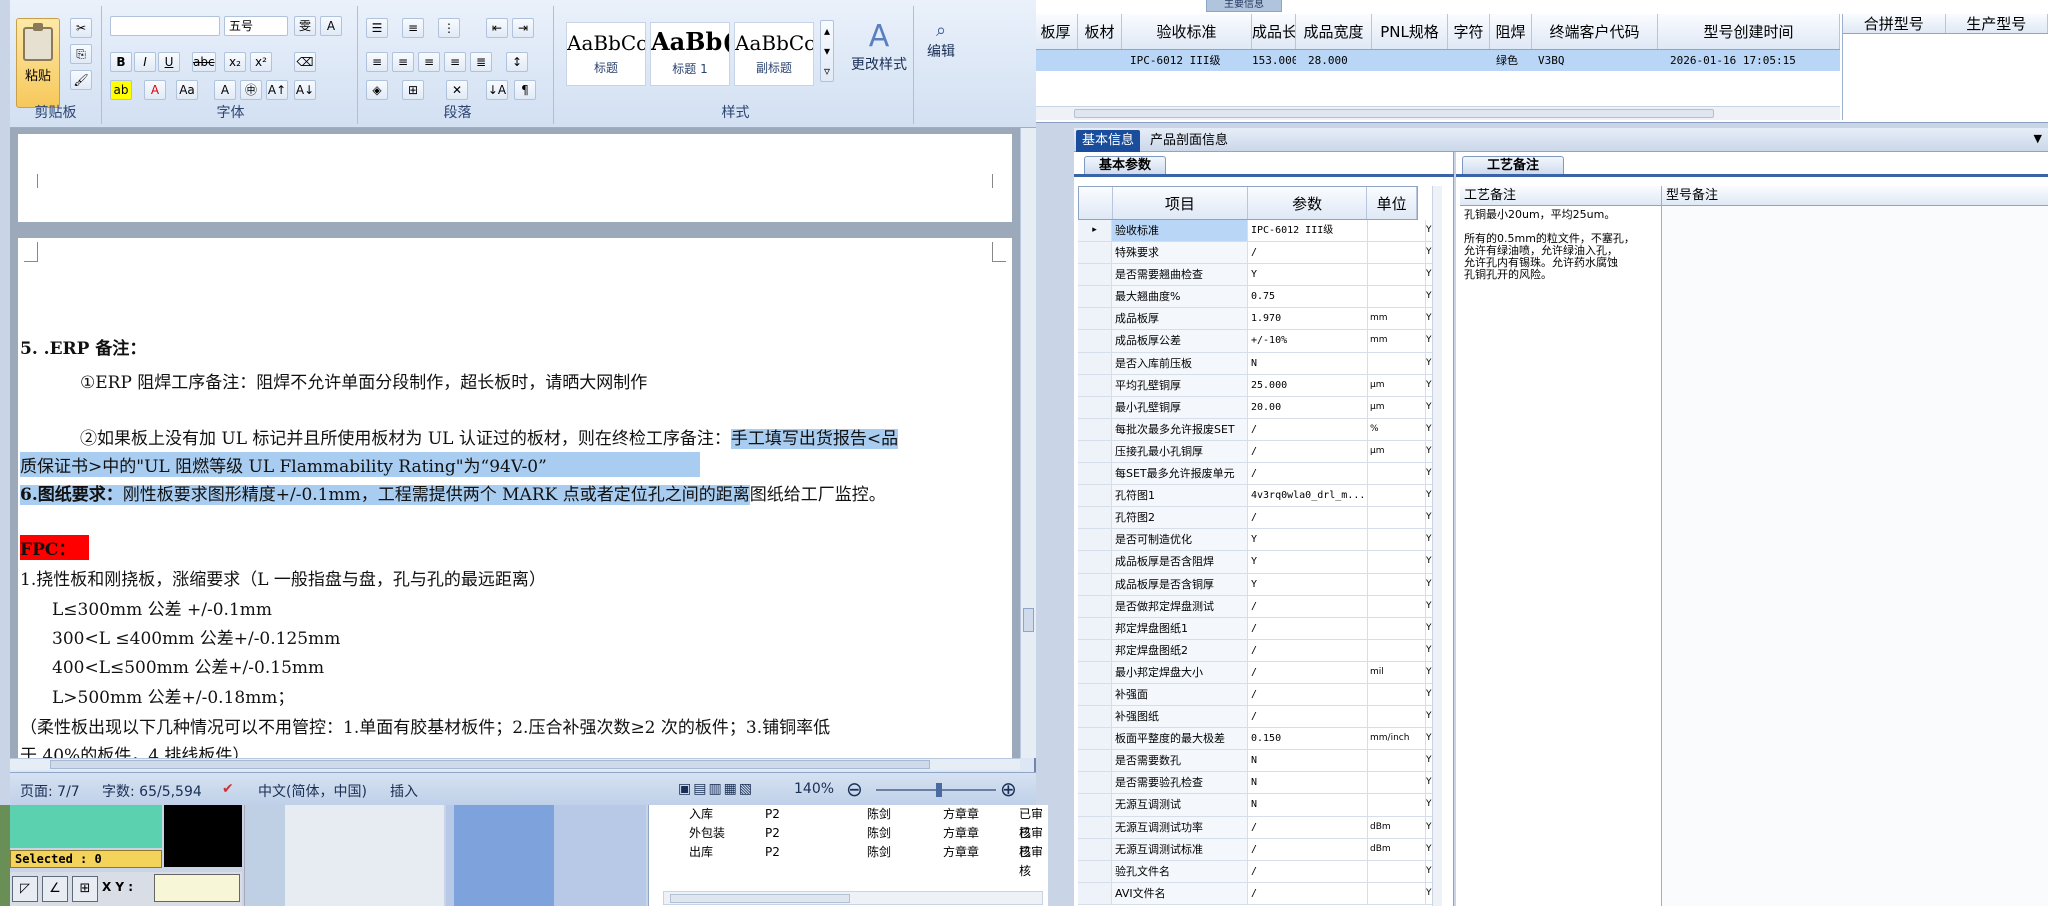 The height and width of the screenshot is (906, 2048). What do you see at coordinates (235, 62) in the screenshot?
I see `subscript-icon: x₂` at bounding box center [235, 62].